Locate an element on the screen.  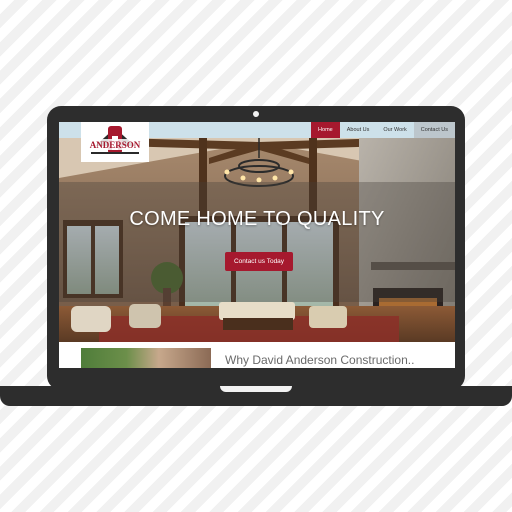
nav-our-work: Our Work is located at coordinates (394, 130).